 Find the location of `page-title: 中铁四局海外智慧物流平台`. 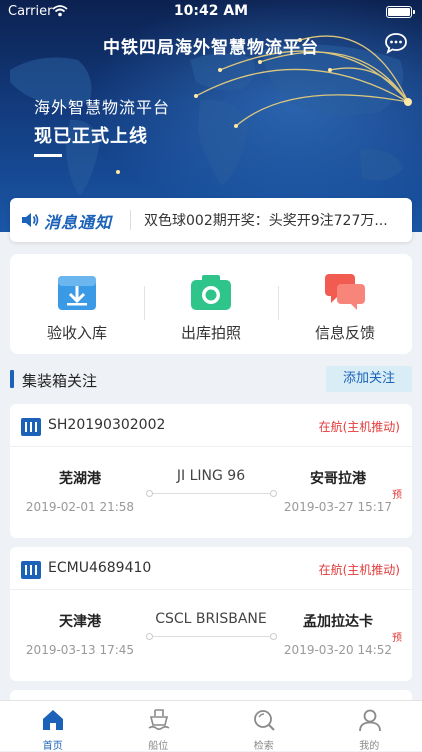

page-title: 中铁四局海外智慧物流平台 is located at coordinates (211, 45).